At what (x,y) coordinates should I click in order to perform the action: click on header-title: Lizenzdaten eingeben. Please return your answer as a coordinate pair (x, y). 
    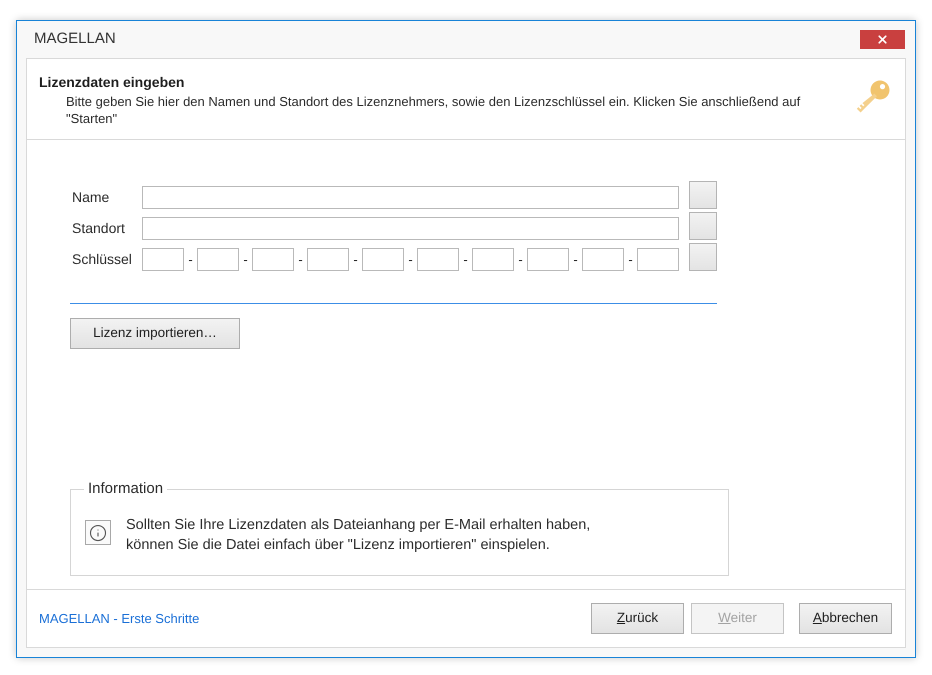
    Looking at the image, I should click on (112, 82).